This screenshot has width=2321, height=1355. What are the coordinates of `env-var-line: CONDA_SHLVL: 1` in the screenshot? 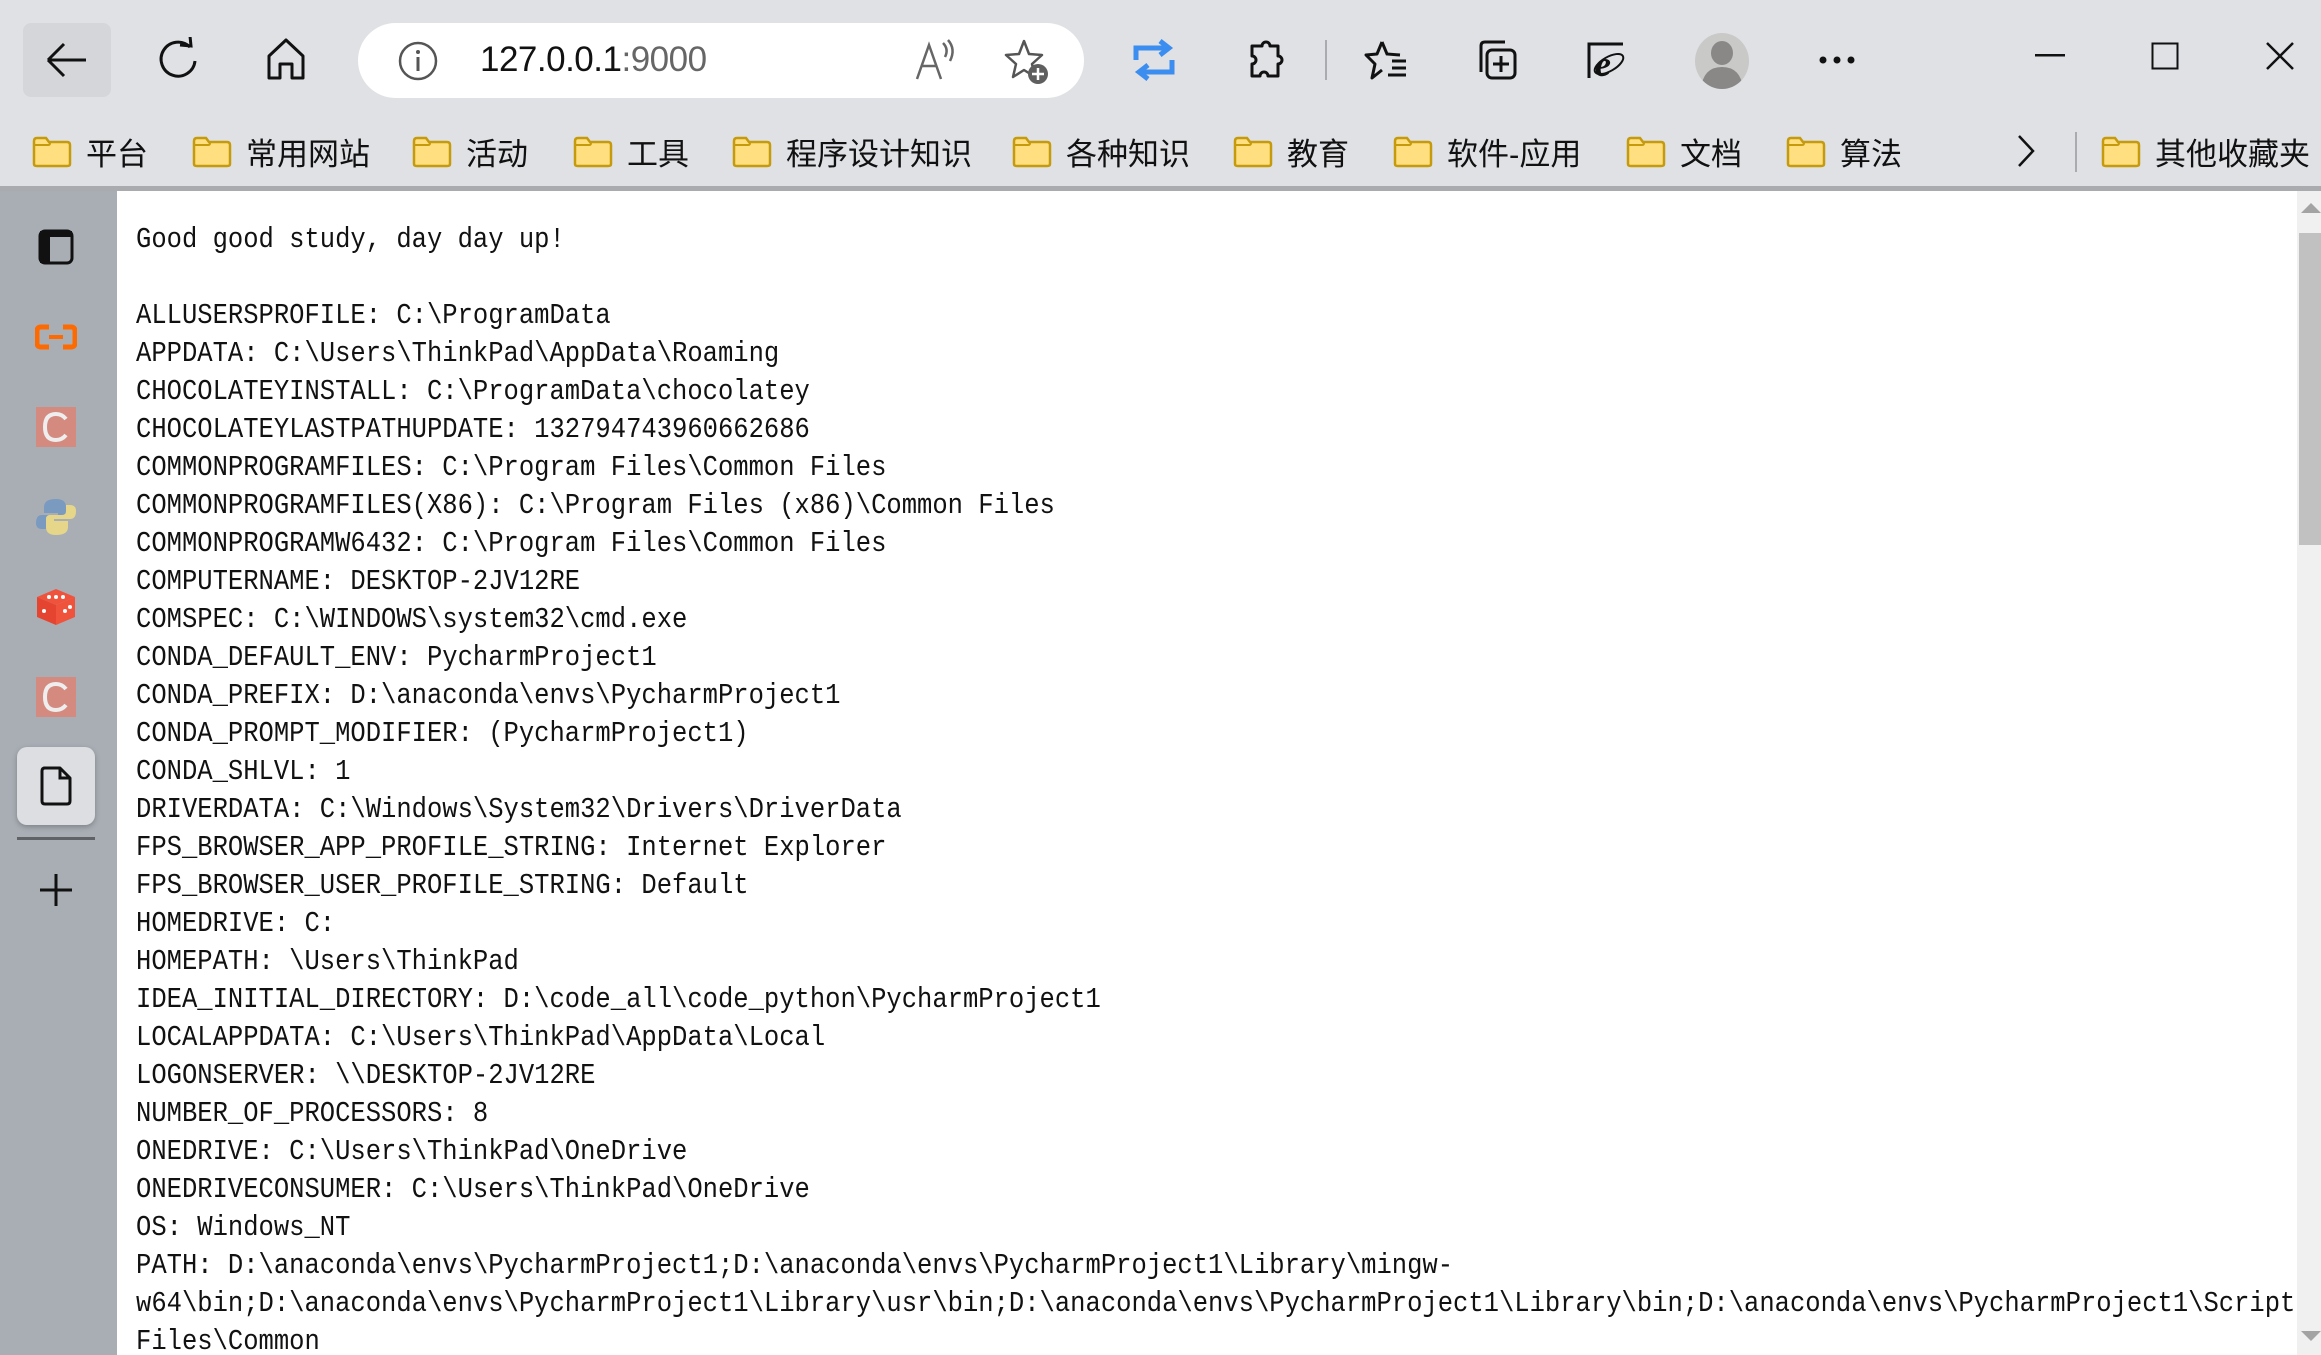 It's located at (243, 771).